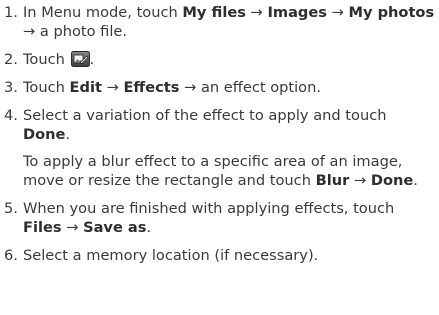 Image resolution: width=439 pixels, height=315 pixels. What do you see at coordinates (332, 180) in the screenshot?
I see `menu-term-blur: Blur` at bounding box center [332, 180].